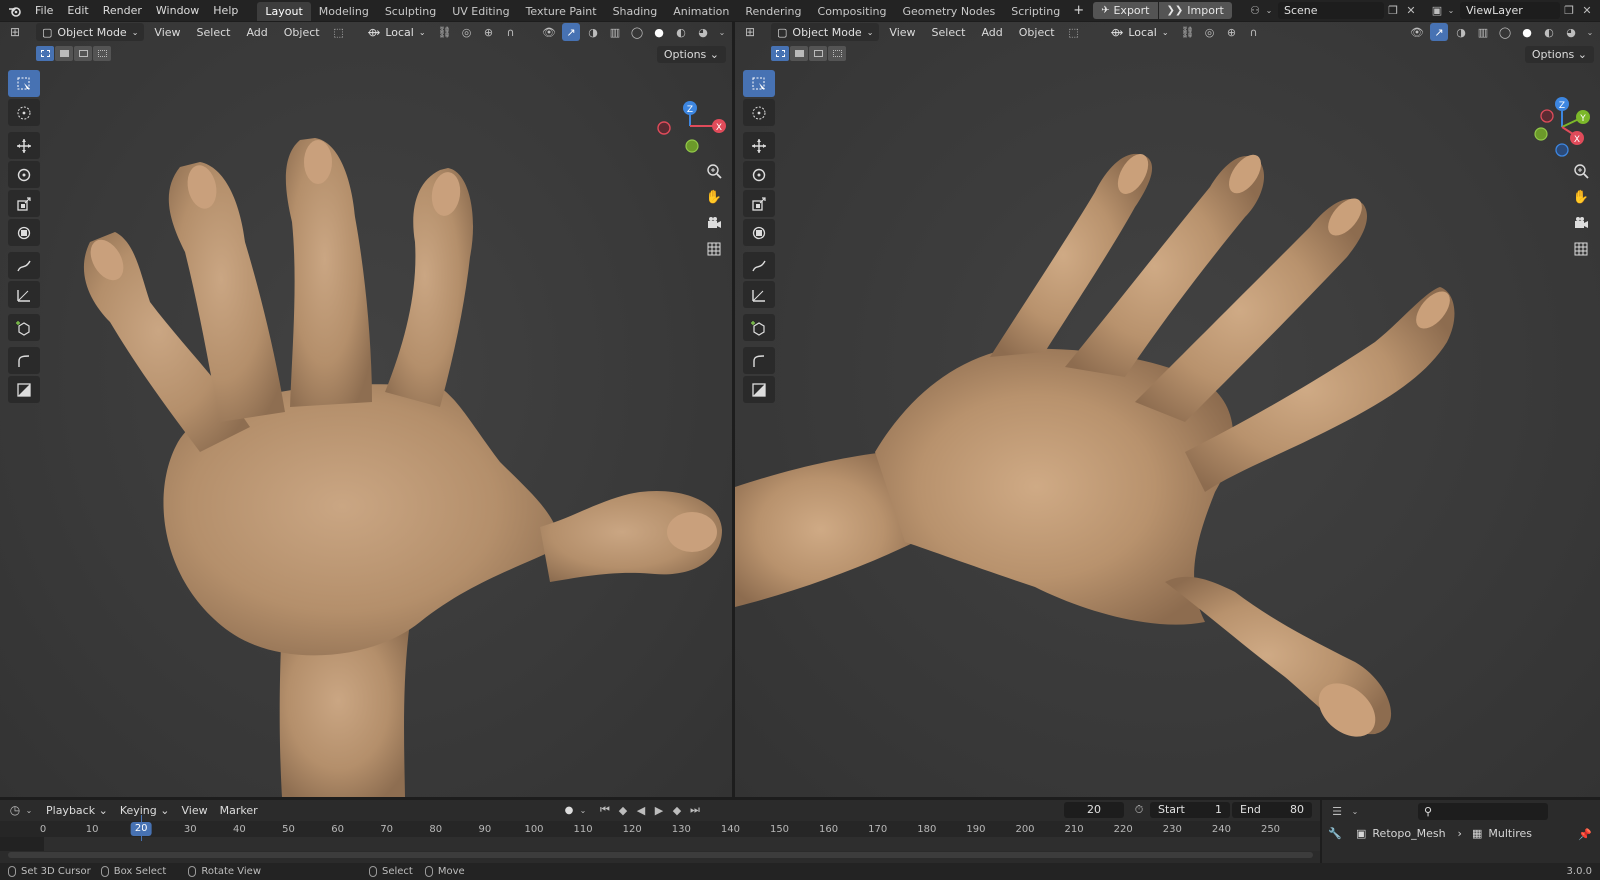 Image resolution: width=1600 pixels, height=880 pixels. I want to click on add-workspace-icon: +, so click(1078, 10).